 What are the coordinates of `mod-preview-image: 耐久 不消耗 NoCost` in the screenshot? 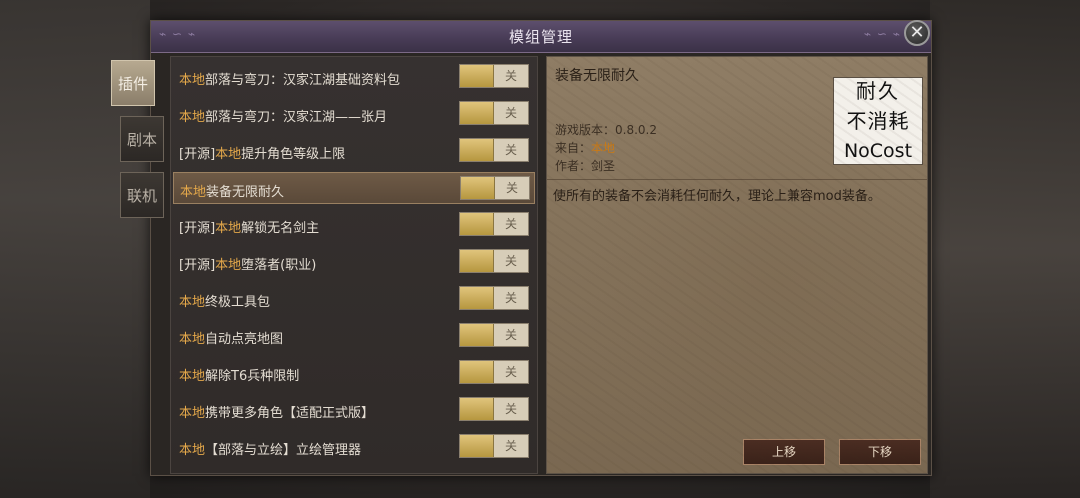 It's located at (878, 121).